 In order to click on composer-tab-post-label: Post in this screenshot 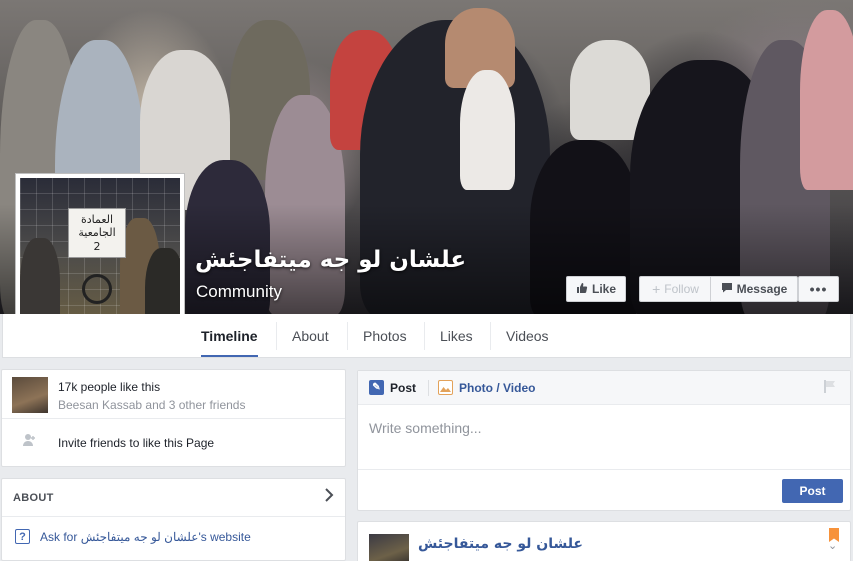, I will do `click(403, 387)`.